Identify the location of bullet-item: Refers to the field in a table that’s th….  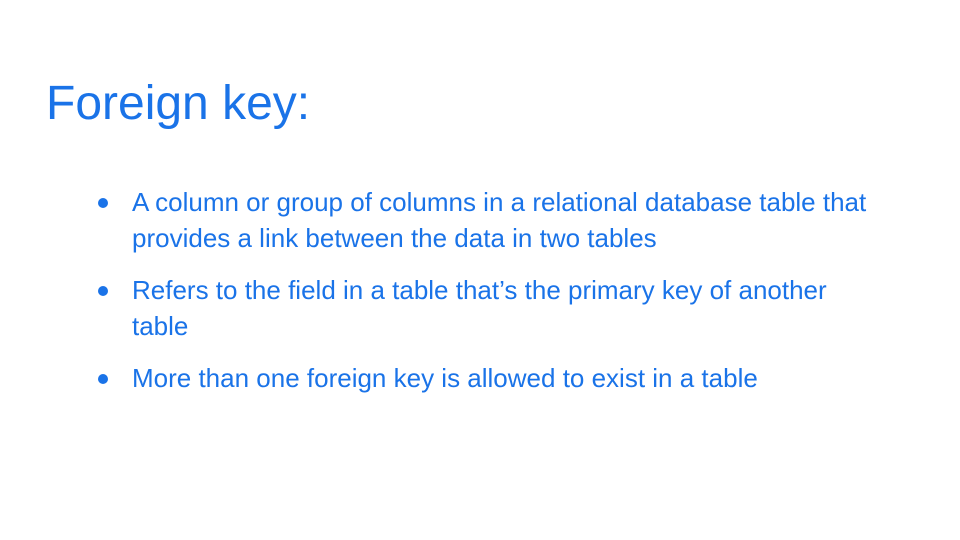
(506, 308).